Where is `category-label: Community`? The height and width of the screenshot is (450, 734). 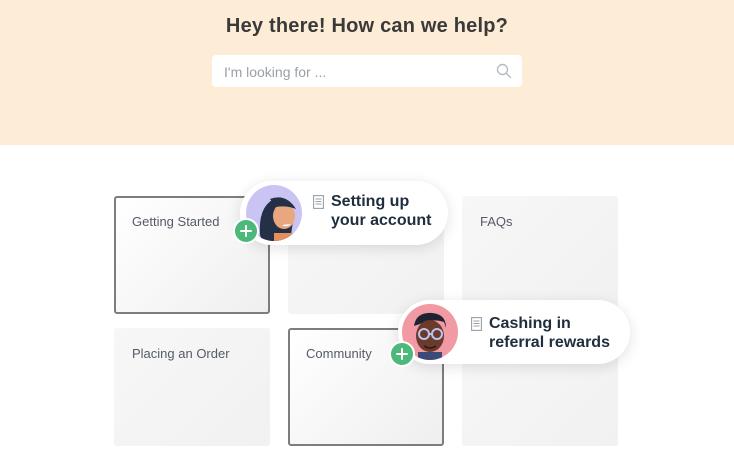 category-label: Community is located at coordinates (339, 353).